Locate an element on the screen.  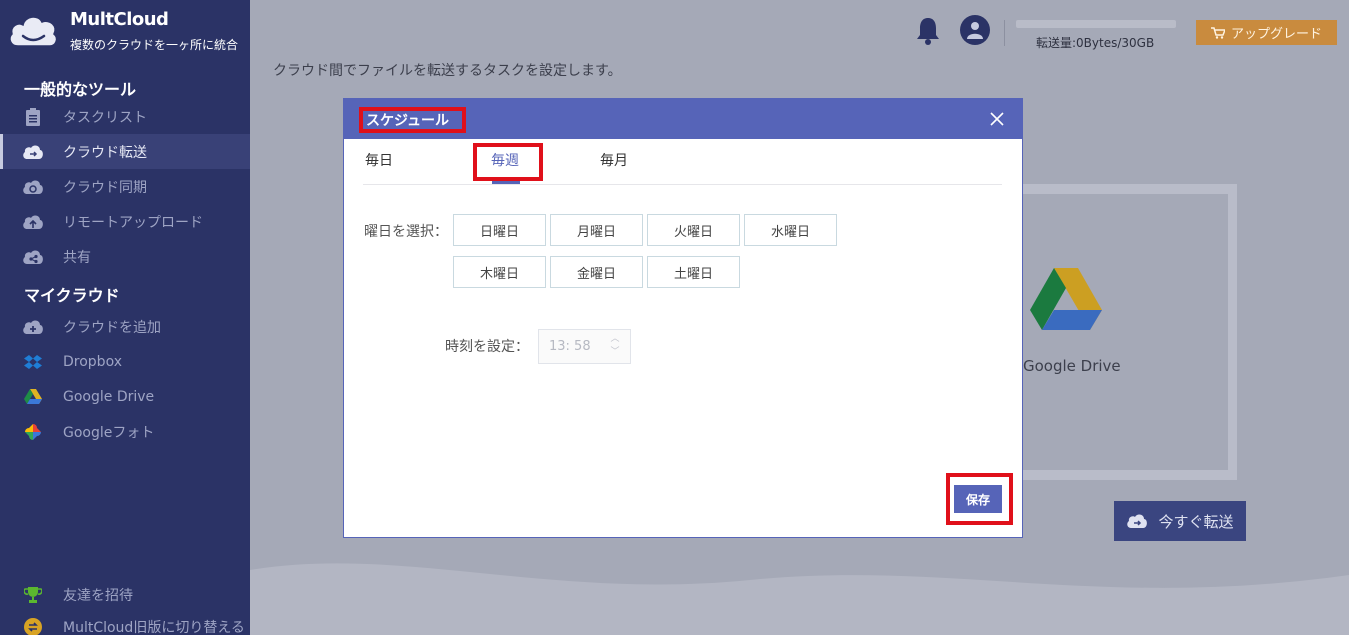
topbar-divider is located at coordinates (1004, 33).